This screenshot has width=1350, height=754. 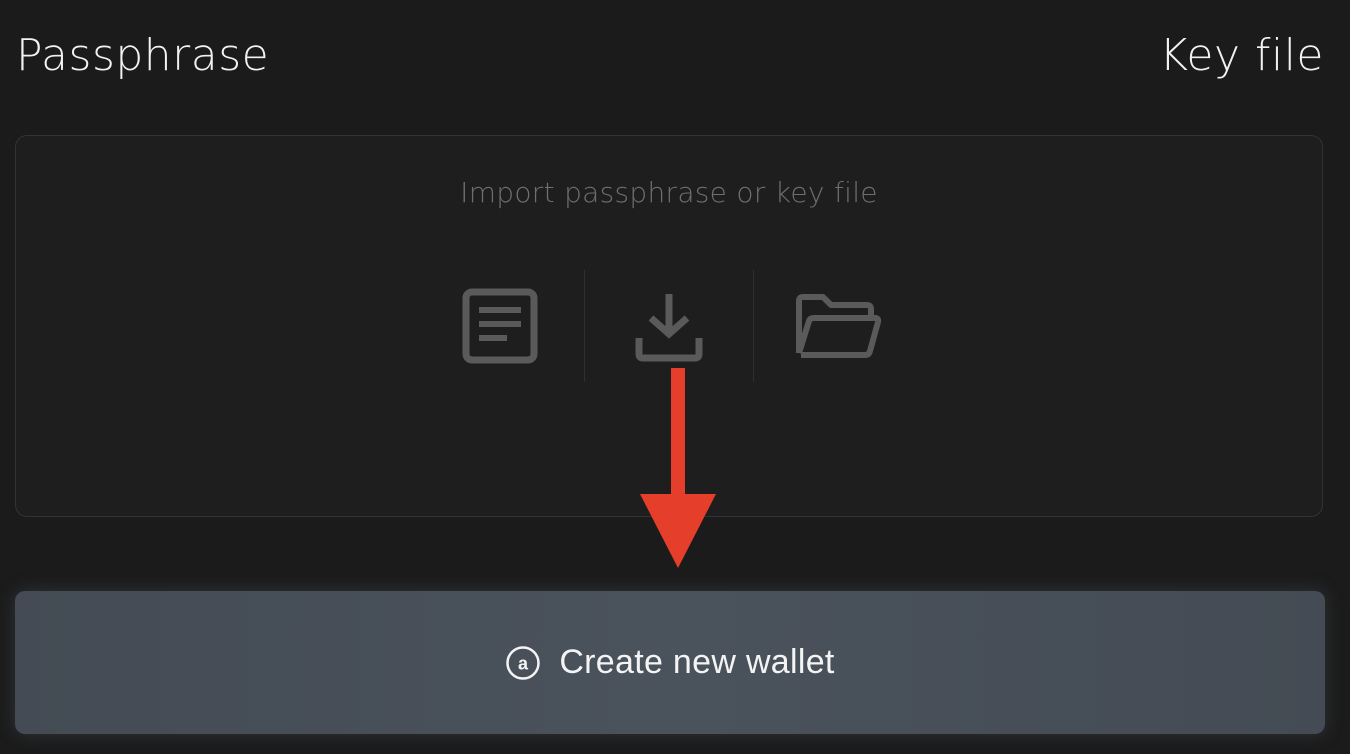 I want to click on folder-icon, so click(x=839, y=326).